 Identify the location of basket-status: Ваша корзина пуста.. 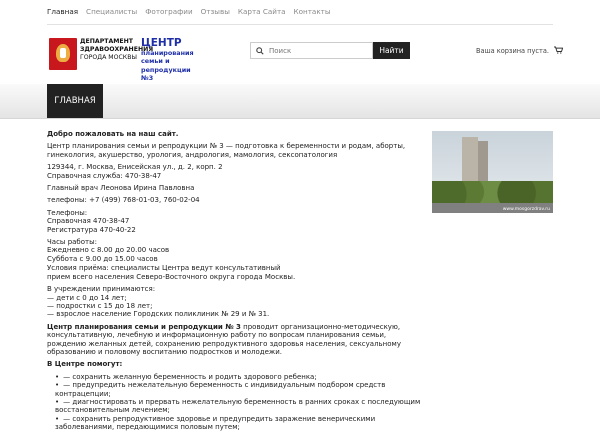
(520, 50).